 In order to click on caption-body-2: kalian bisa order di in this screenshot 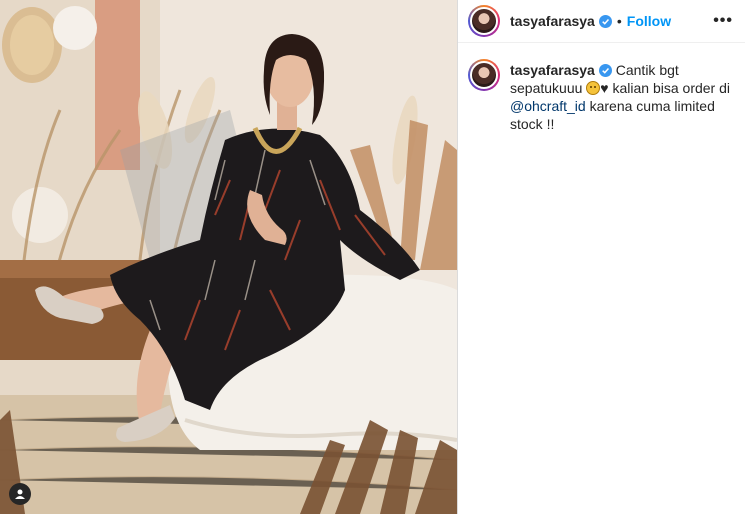, I will do `click(669, 88)`.